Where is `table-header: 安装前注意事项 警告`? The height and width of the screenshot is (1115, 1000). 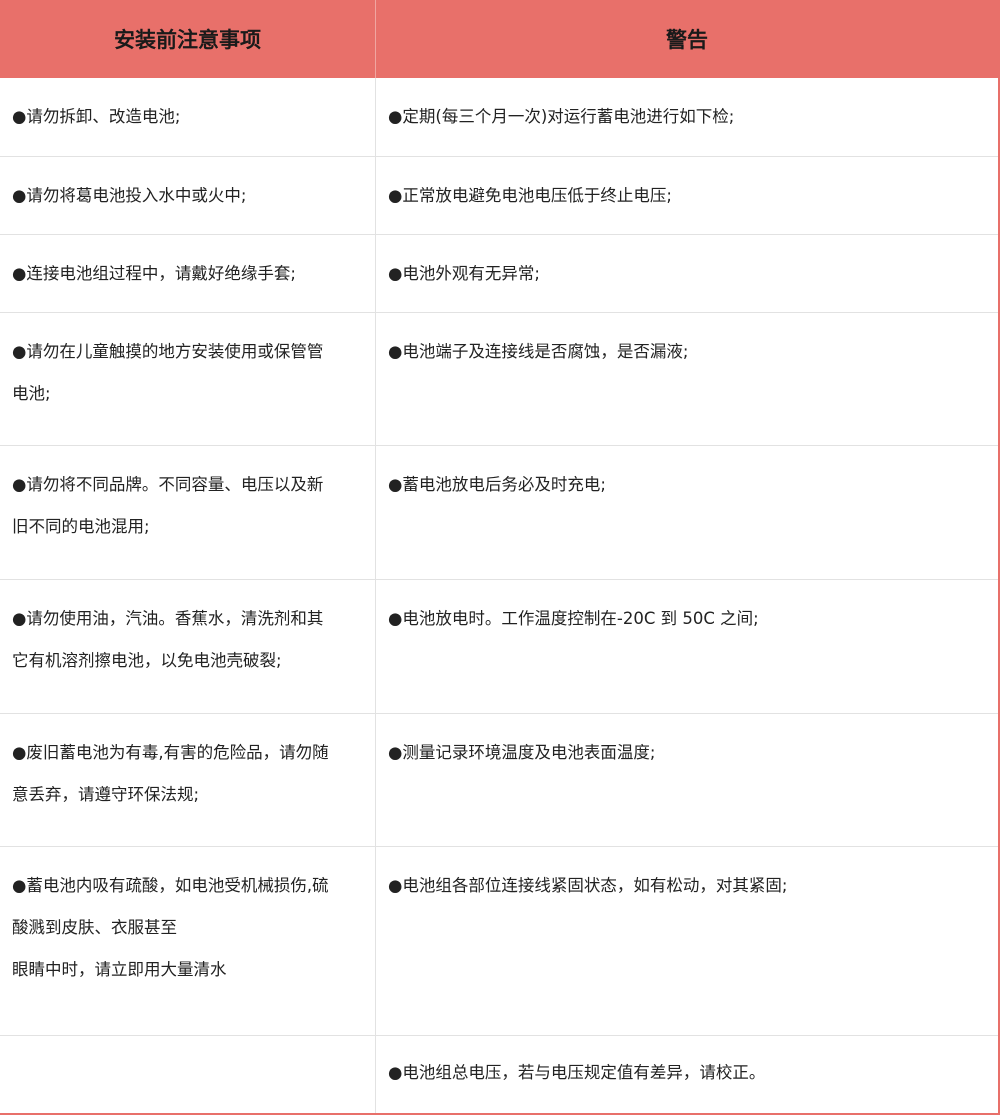 table-header: 安装前注意事项 警告 is located at coordinates (499, 39).